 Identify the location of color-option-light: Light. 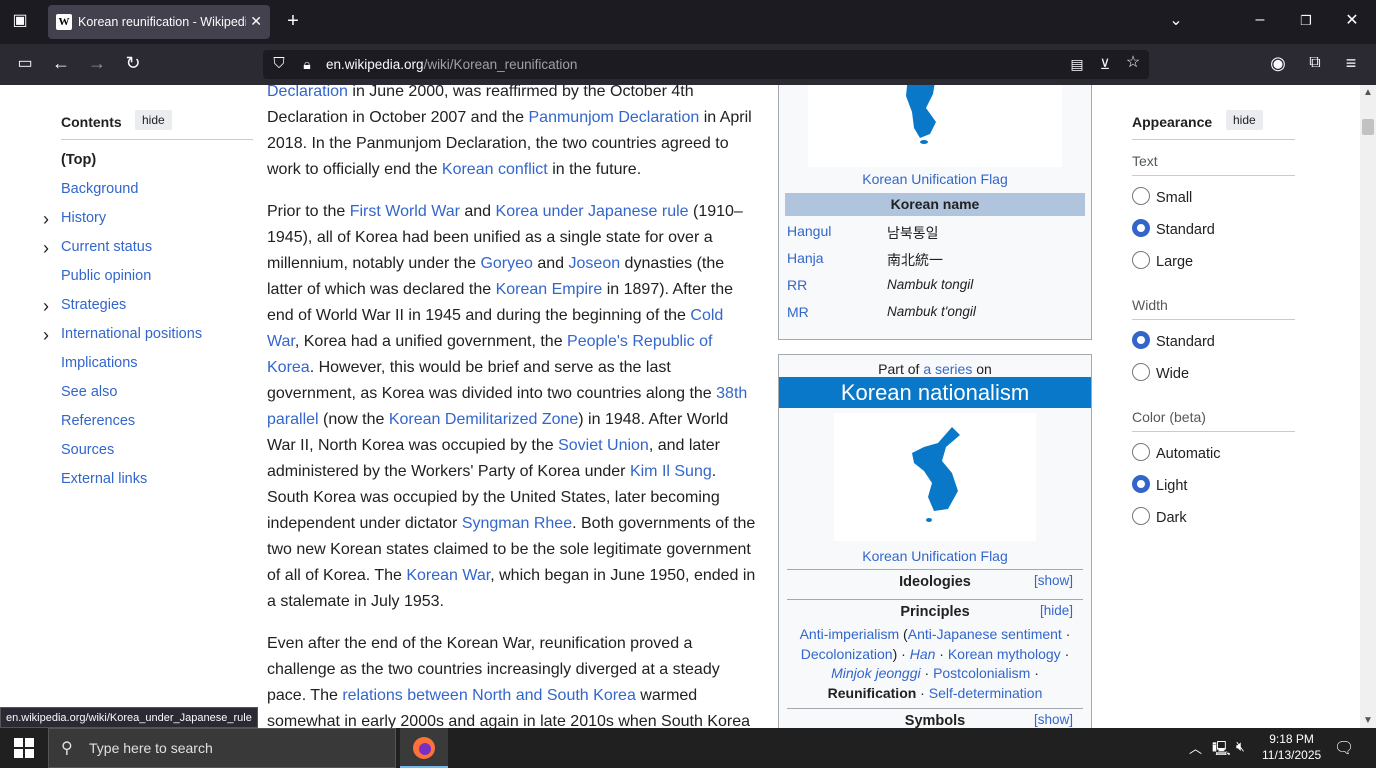
(1159, 485).